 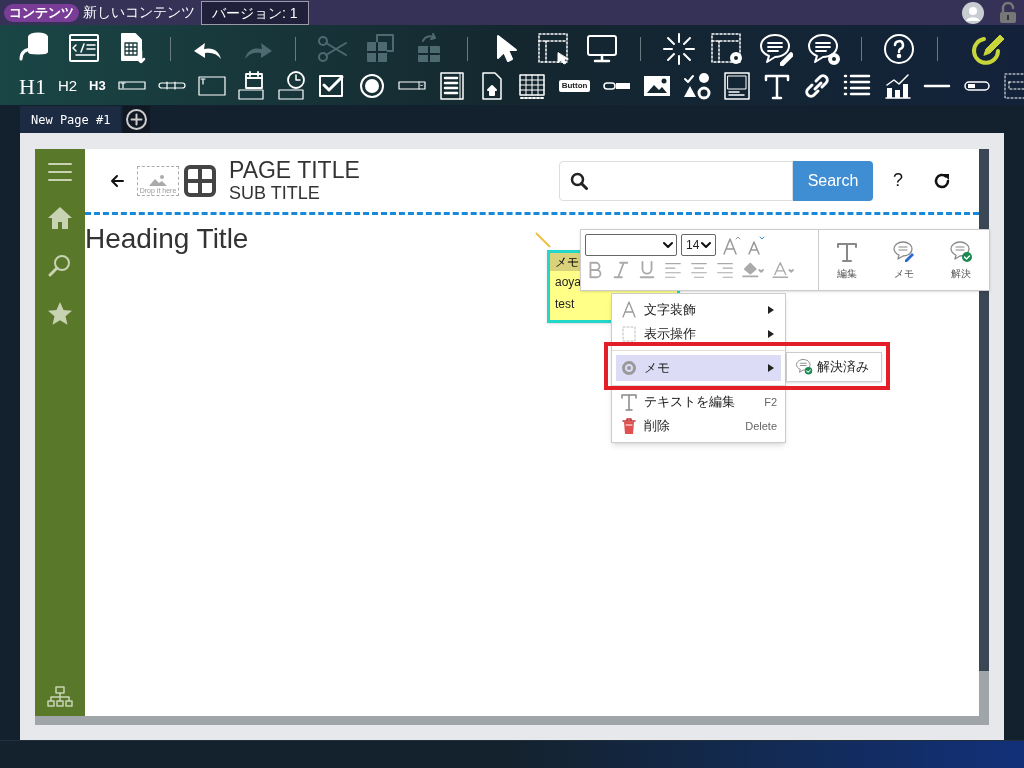 What do you see at coordinates (1013, 86) in the screenshot?
I see `dashed-frame-icon` at bounding box center [1013, 86].